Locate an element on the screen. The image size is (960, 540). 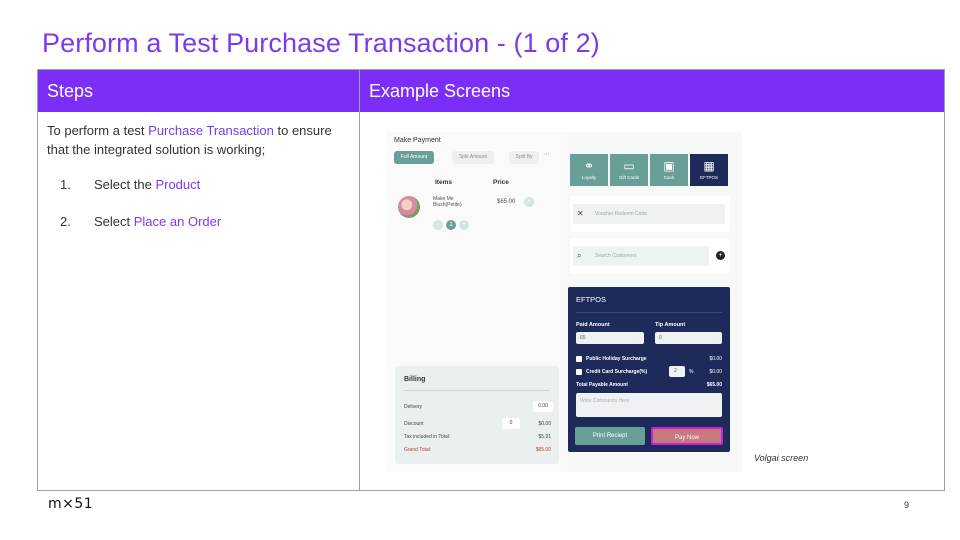
increment-icon: + is located at coordinates (464, 225).